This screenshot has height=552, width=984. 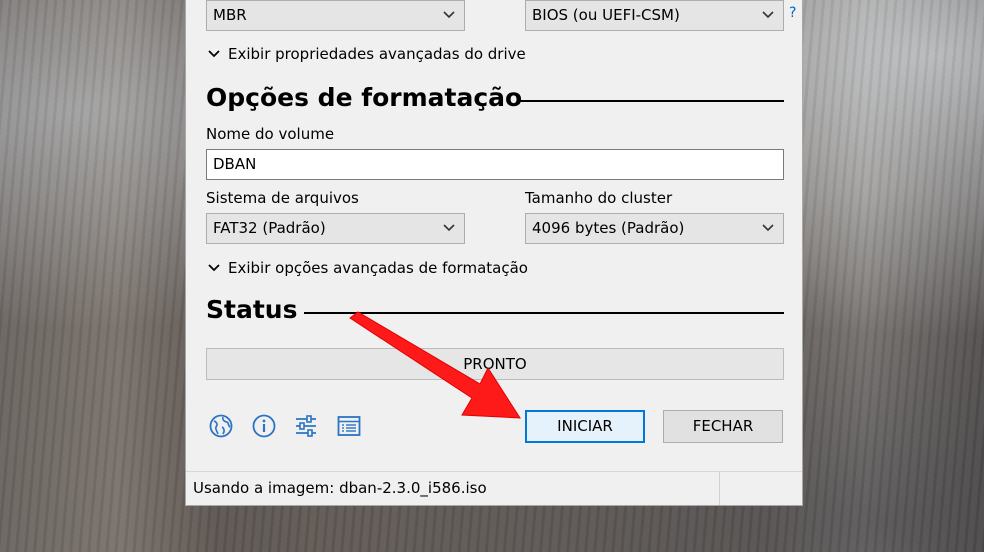 What do you see at coordinates (719, 488) in the screenshot?
I see `status-bar-separator` at bounding box center [719, 488].